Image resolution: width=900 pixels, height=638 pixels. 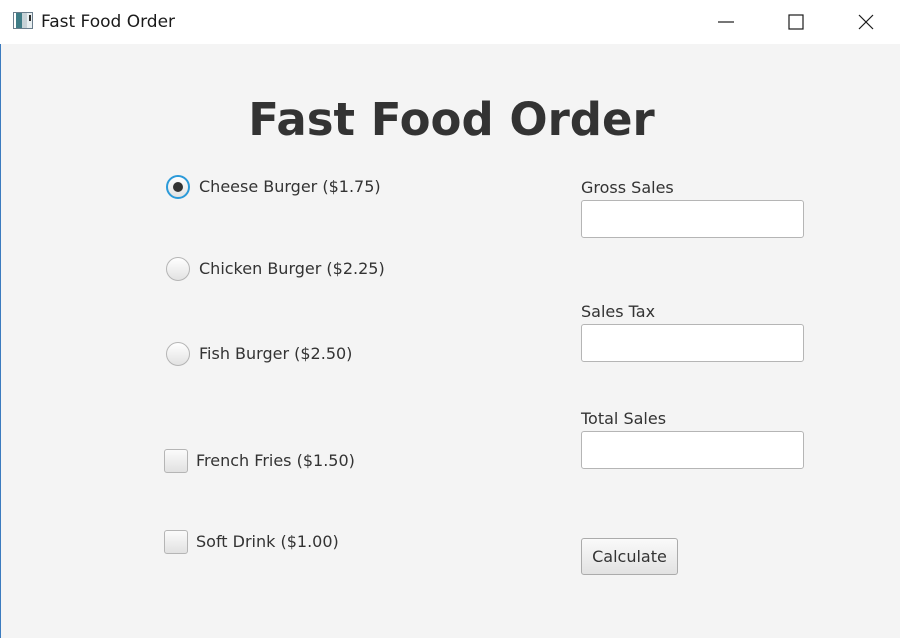 What do you see at coordinates (23, 20) in the screenshot?
I see `app-icon` at bounding box center [23, 20].